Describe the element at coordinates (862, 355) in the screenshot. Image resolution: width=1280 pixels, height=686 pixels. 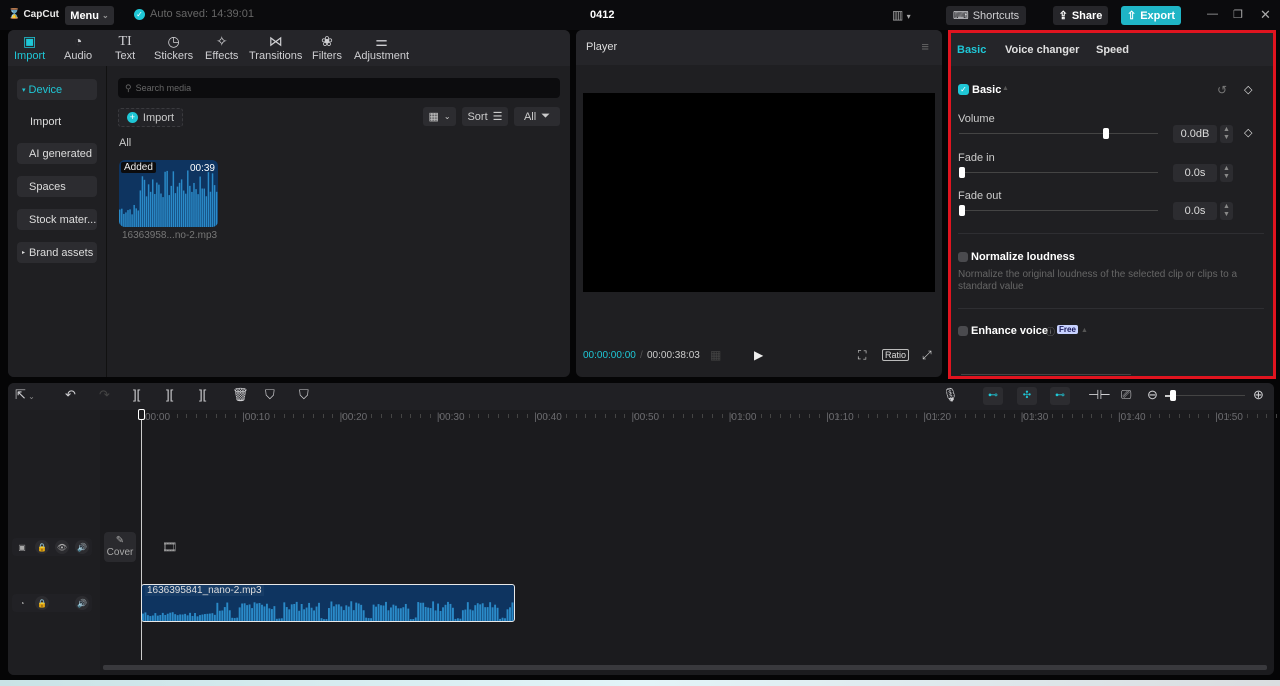
I see `zoom-preview-icon: ⛶` at that location.